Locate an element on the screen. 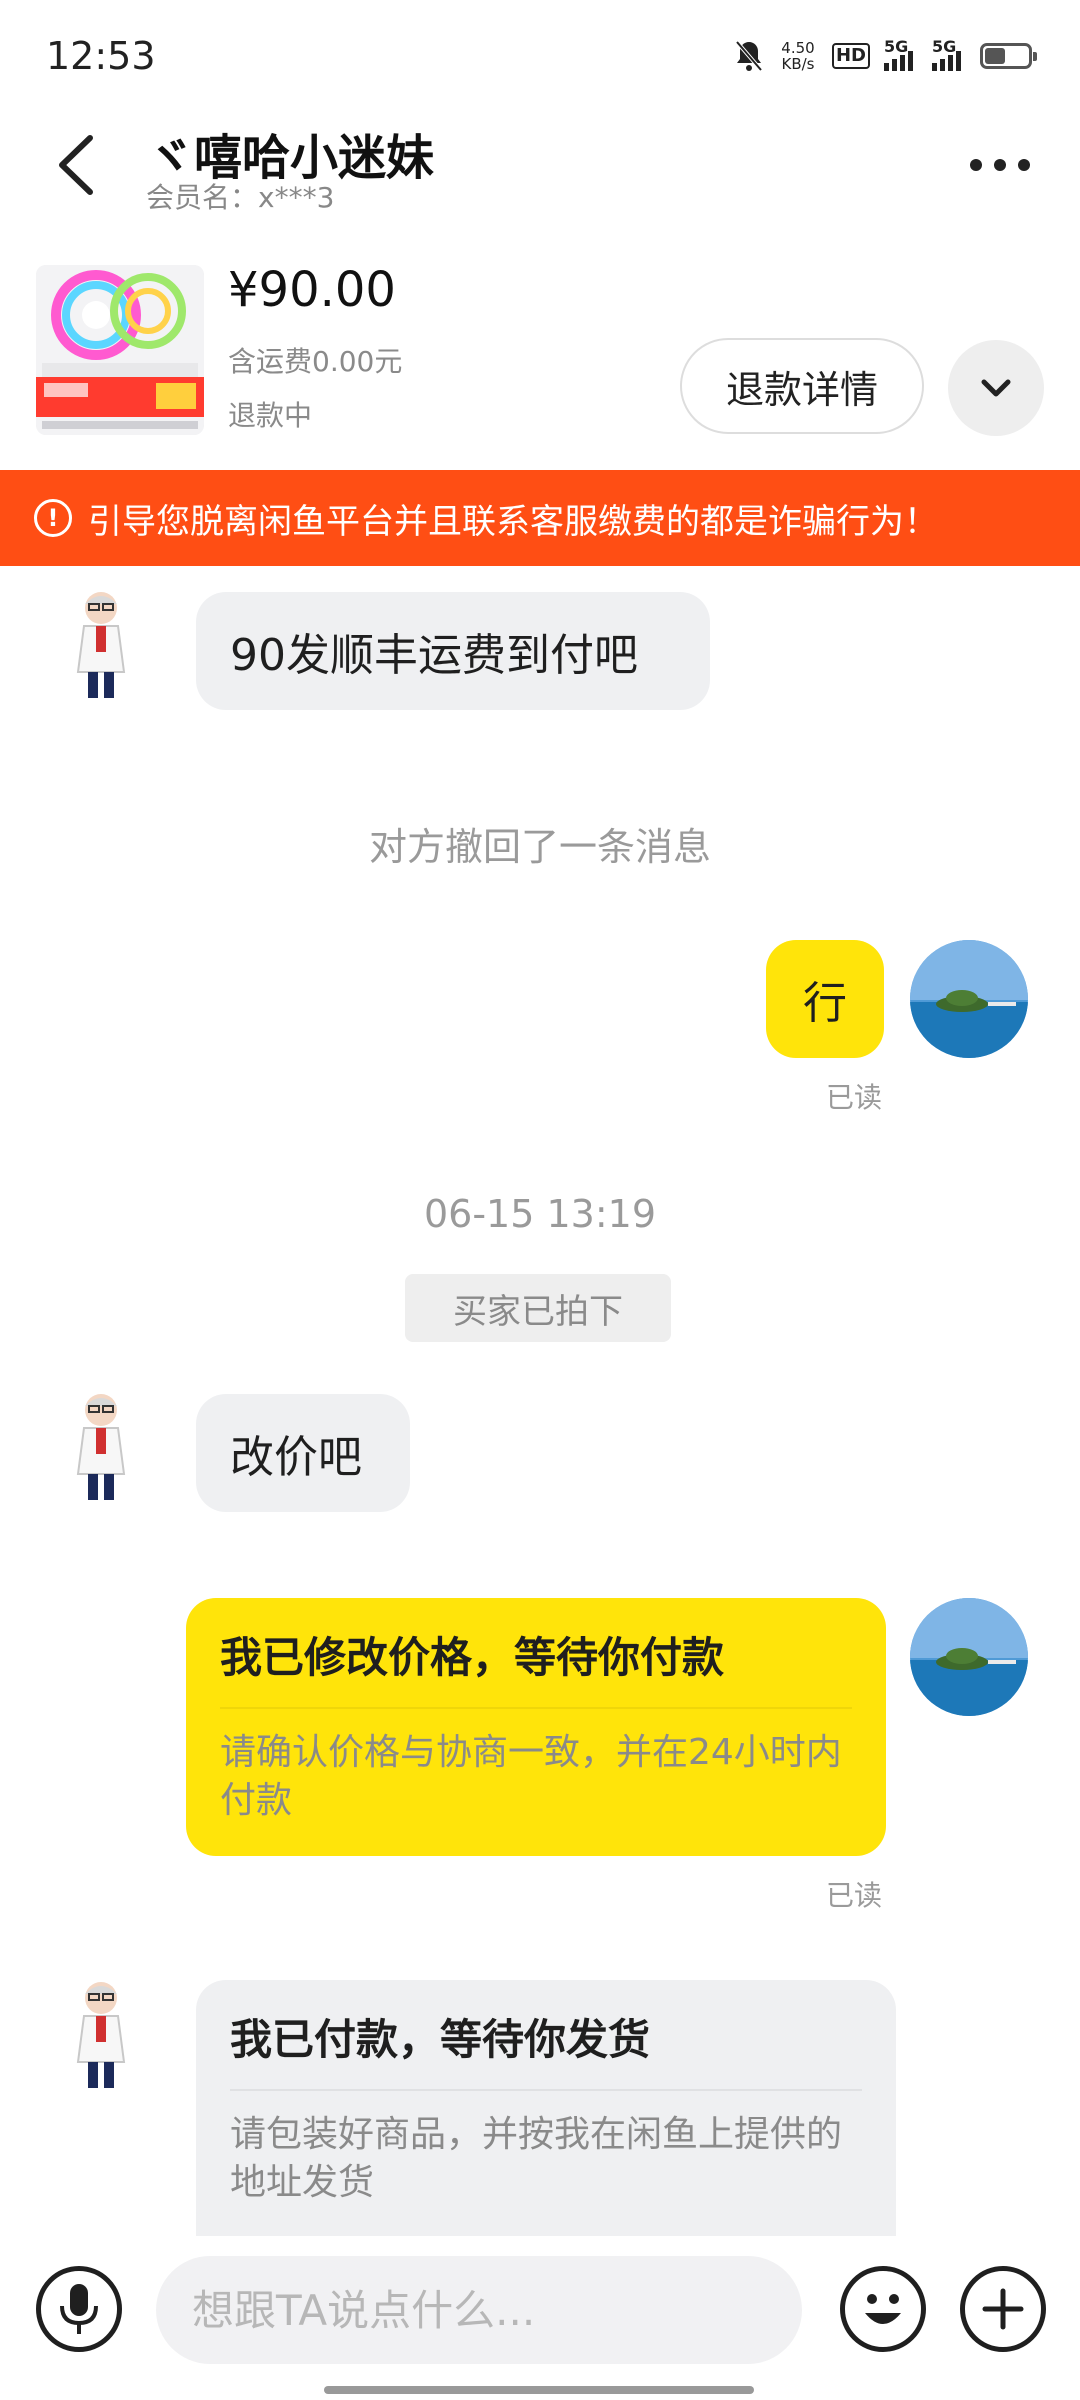 This screenshot has height=2400, width=1080. member-name: 会员名：x***3 is located at coordinates (240, 197).